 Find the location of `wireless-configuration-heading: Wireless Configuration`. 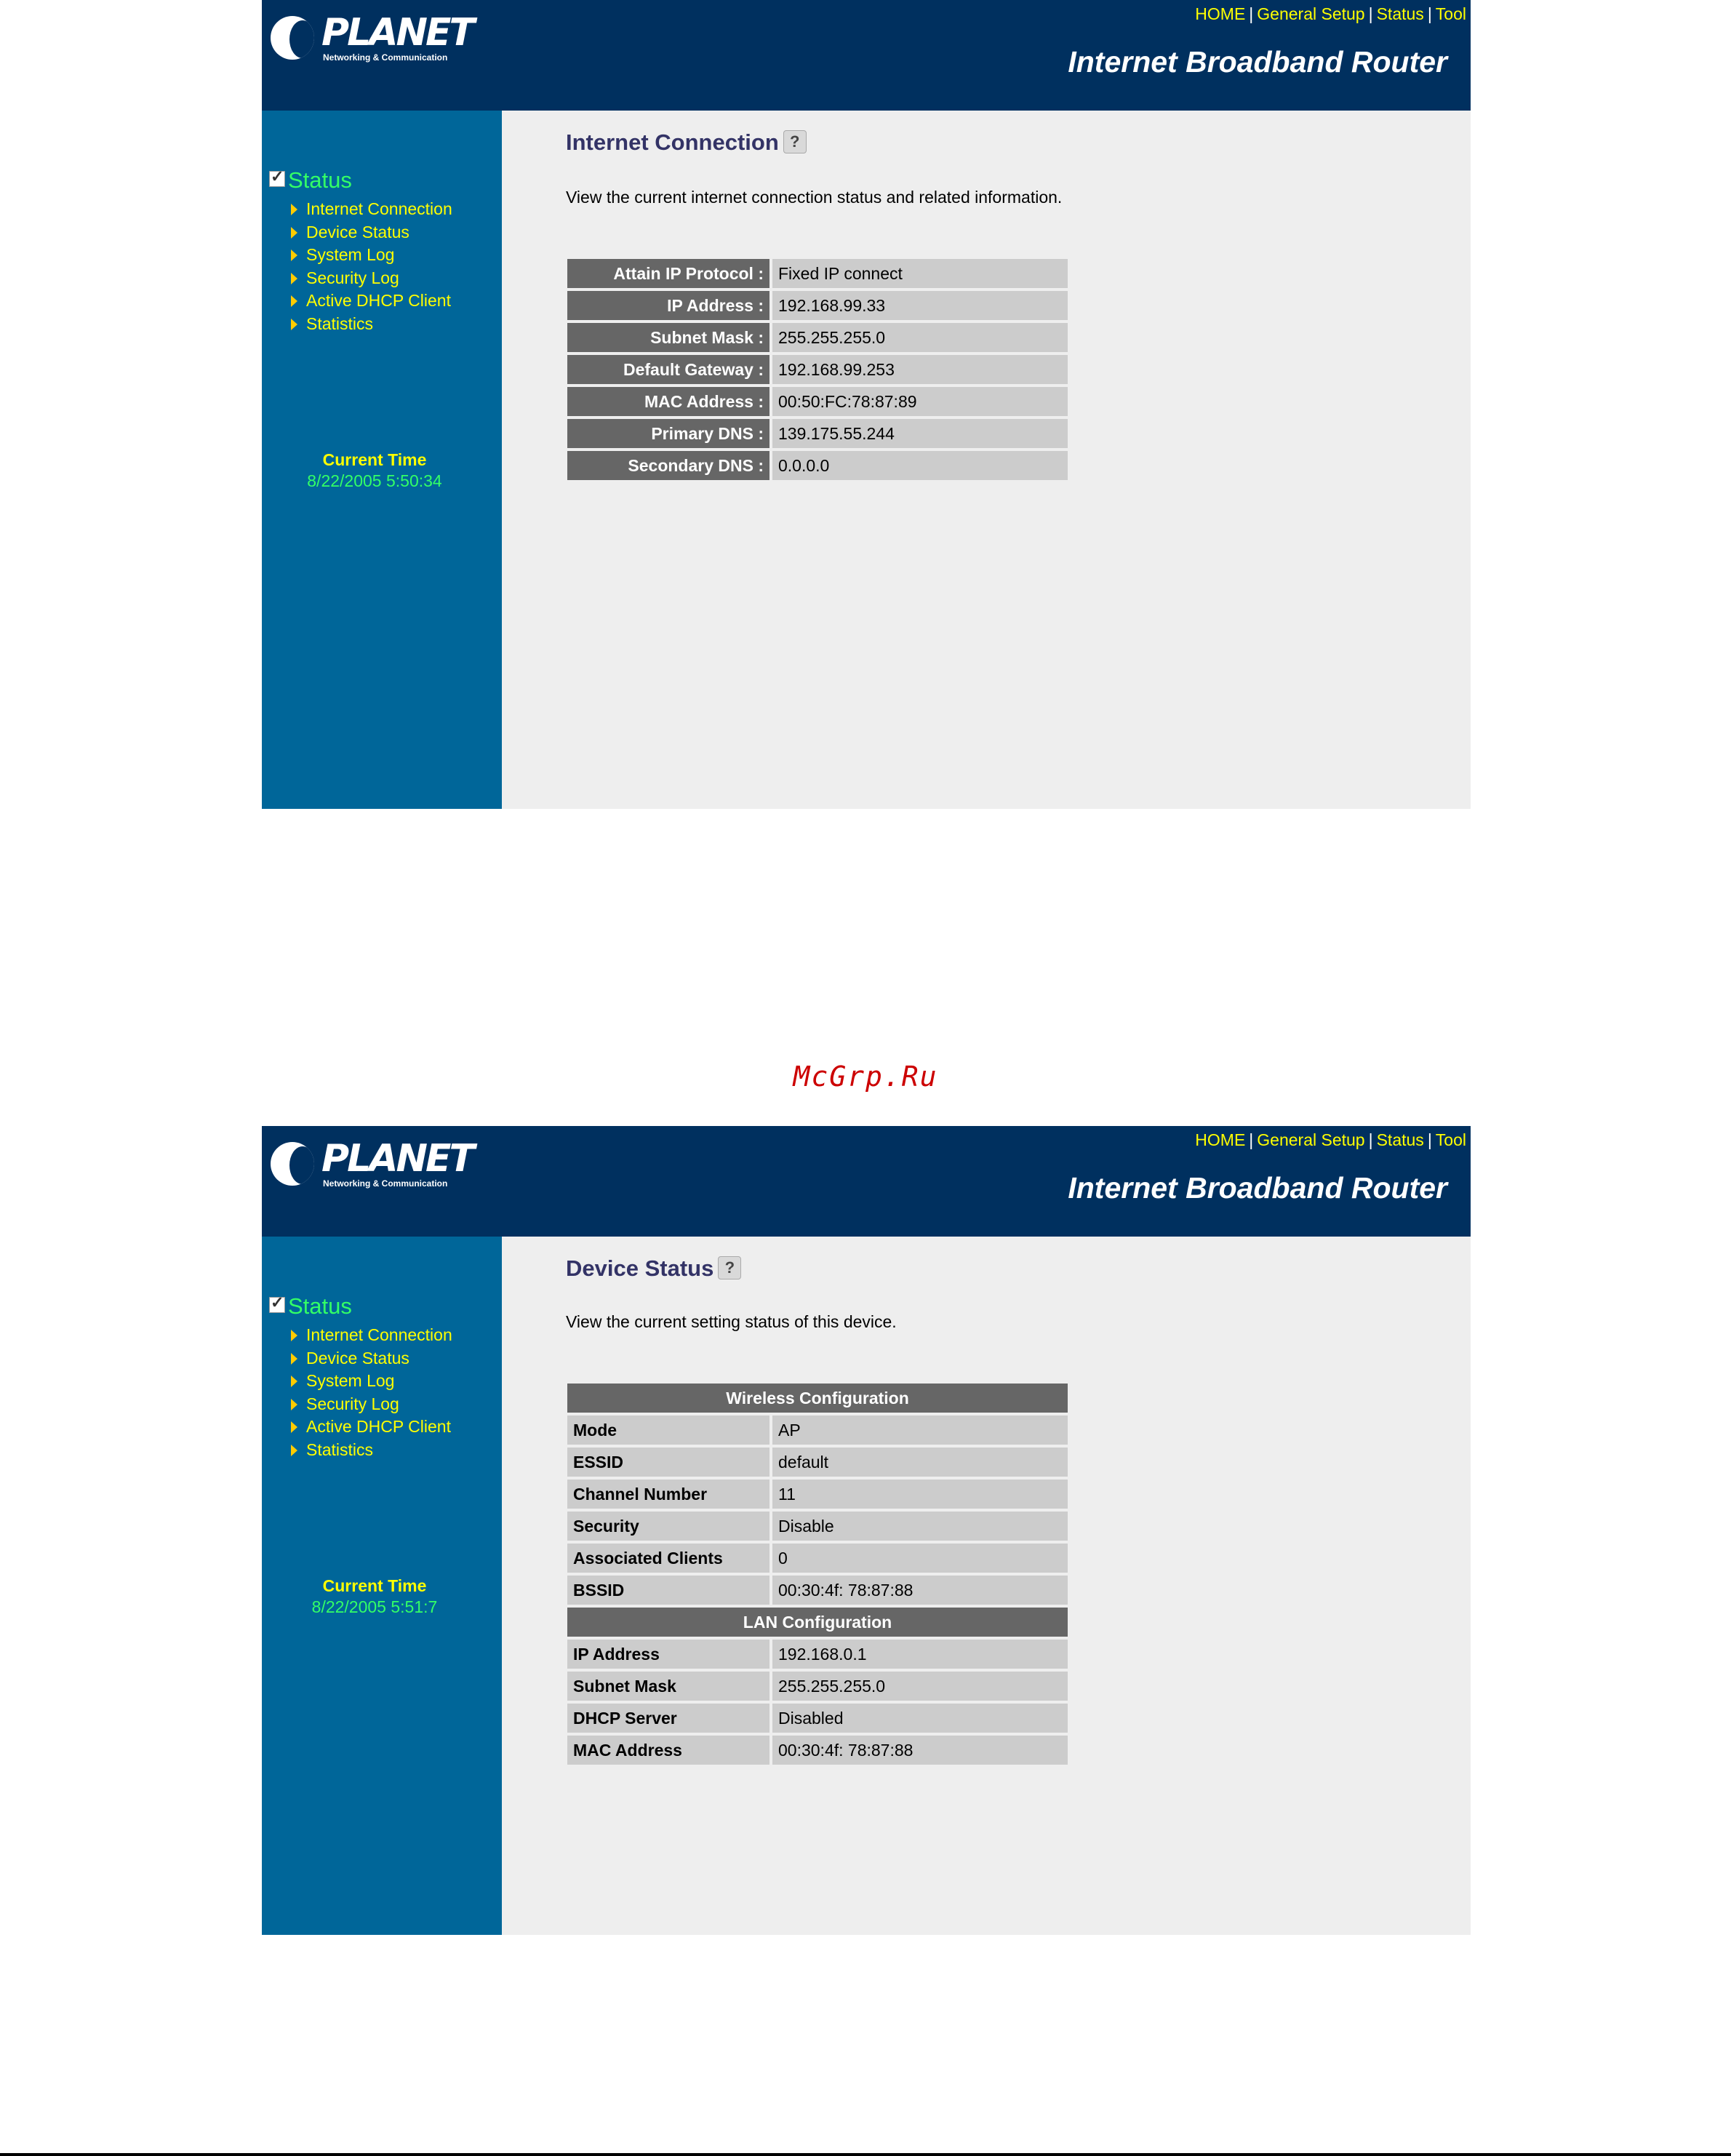

wireless-configuration-heading: Wireless Configuration is located at coordinates (817, 1398).